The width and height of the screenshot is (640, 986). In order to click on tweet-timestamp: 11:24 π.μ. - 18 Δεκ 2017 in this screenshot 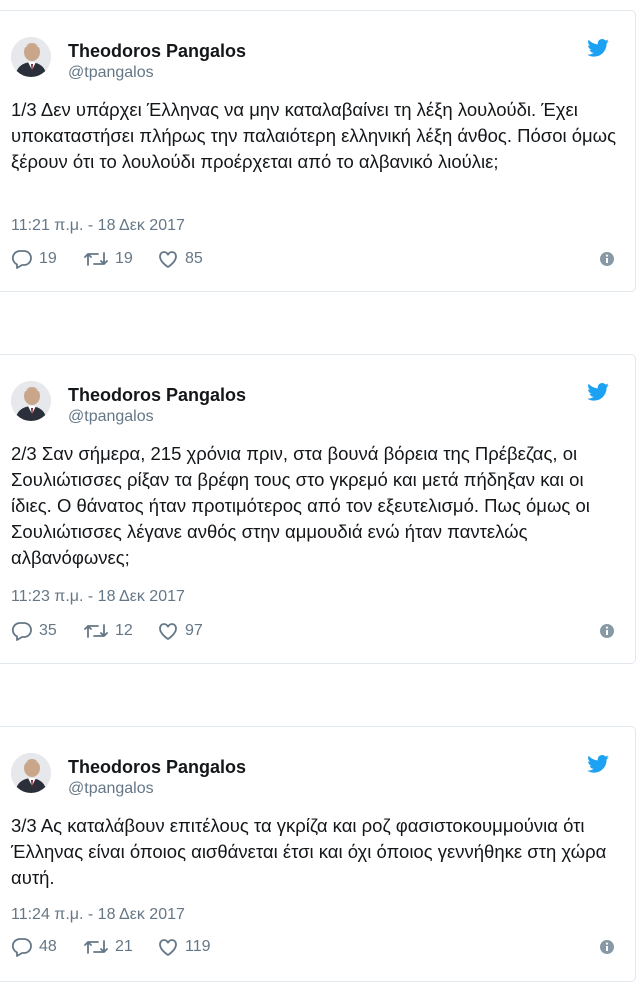, I will do `click(98, 915)`.